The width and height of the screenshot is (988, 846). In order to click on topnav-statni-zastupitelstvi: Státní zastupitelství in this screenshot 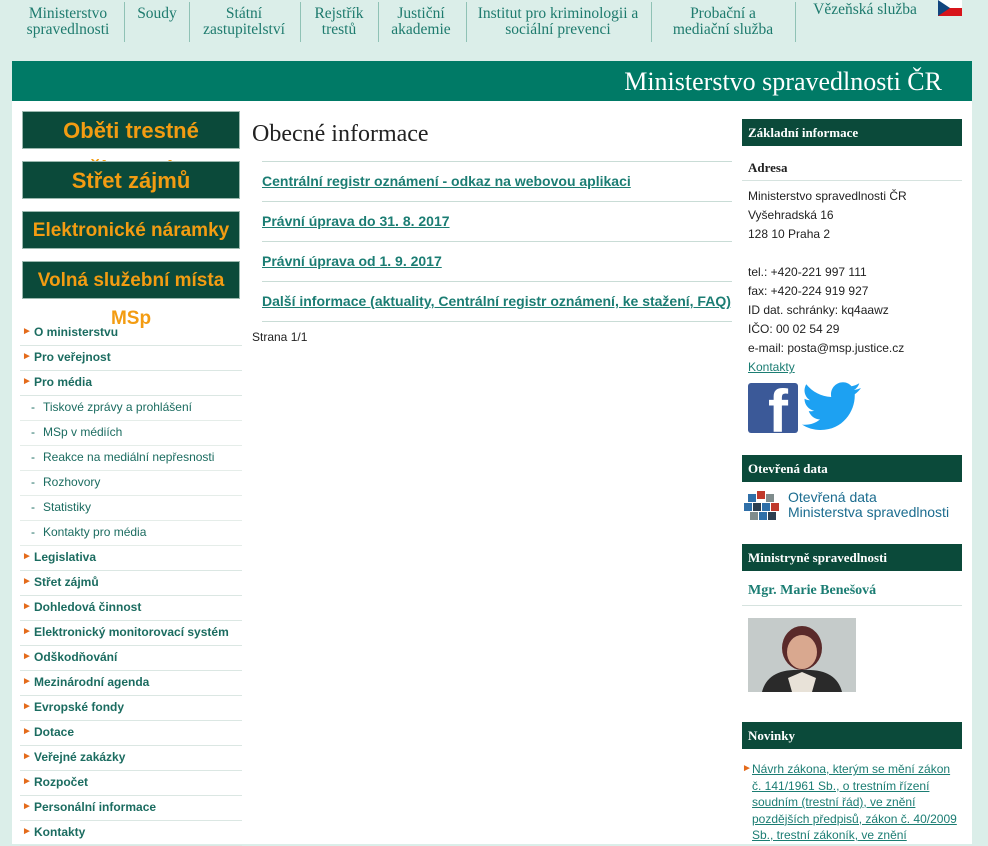, I will do `click(244, 19)`.